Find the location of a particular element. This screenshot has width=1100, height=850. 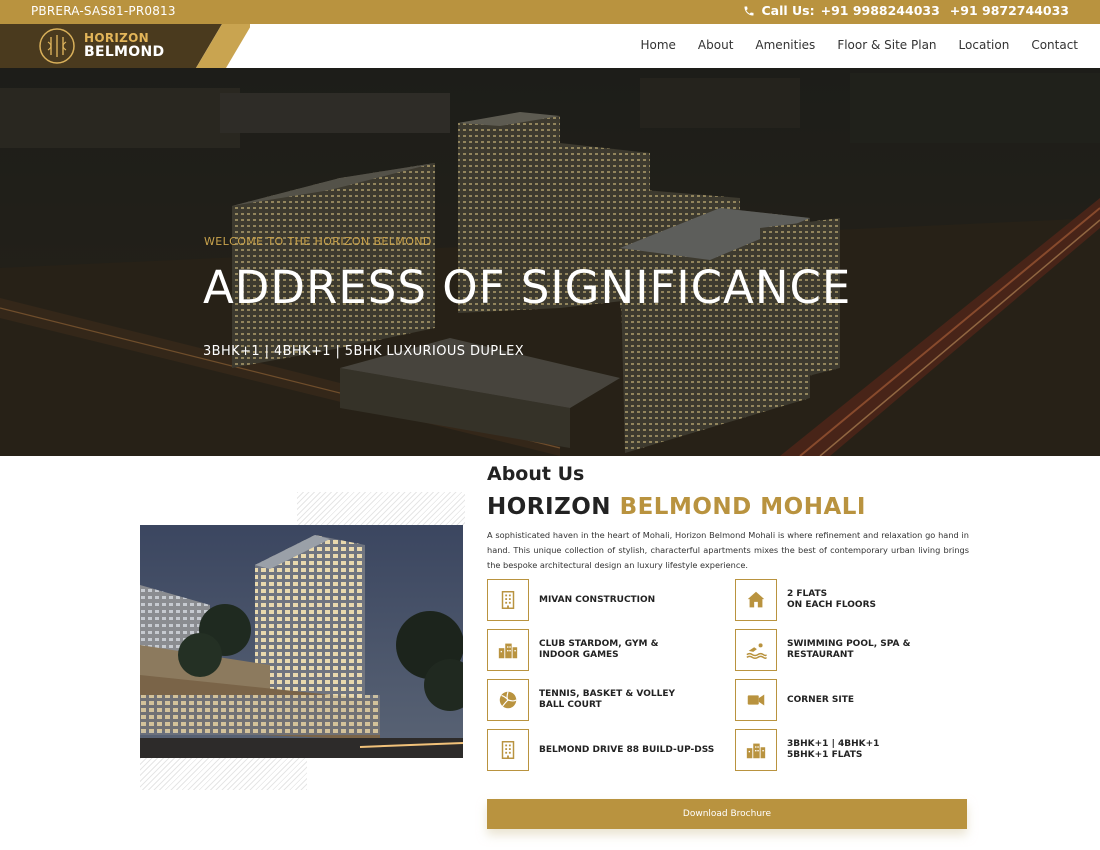

about-heading: HORIZON BELMOND MOHALI is located at coordinates (676, 507).